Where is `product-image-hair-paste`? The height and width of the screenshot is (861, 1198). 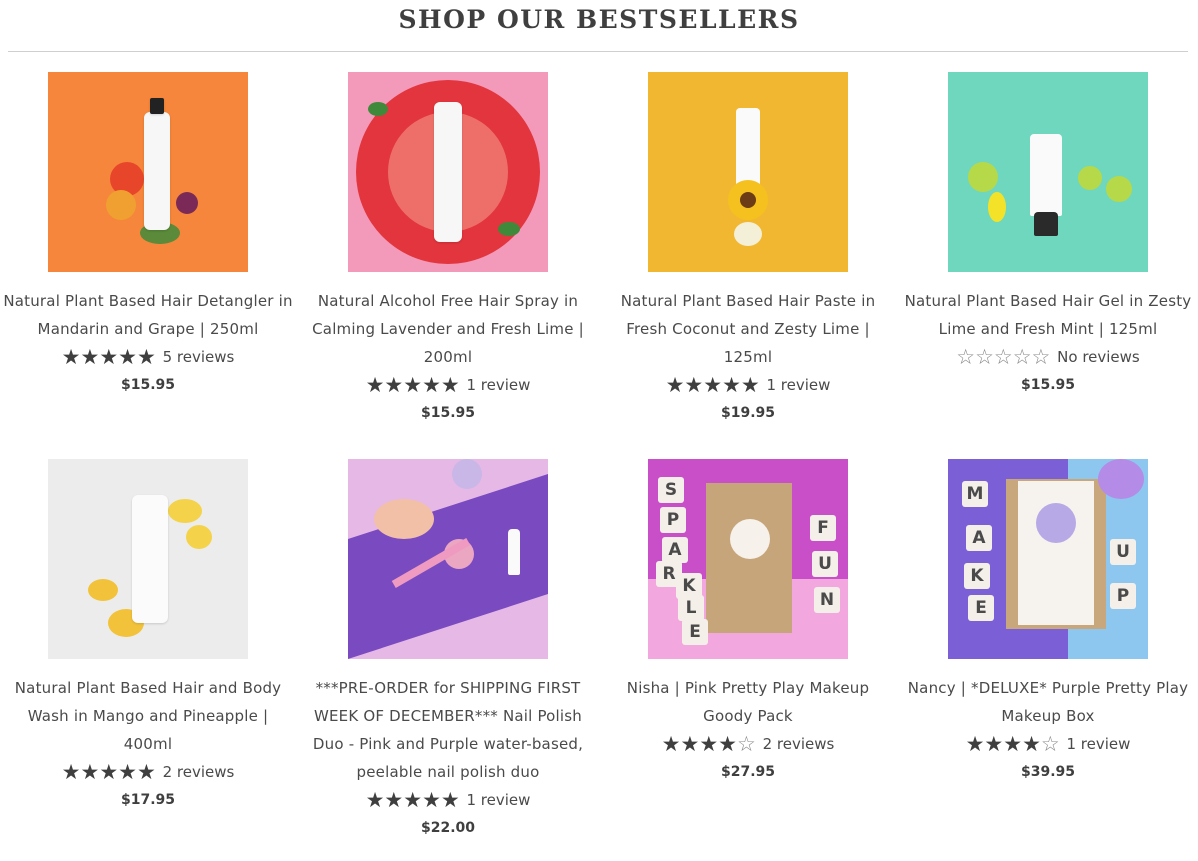
product-image-hair-paste is located at coordinates (748, 172).